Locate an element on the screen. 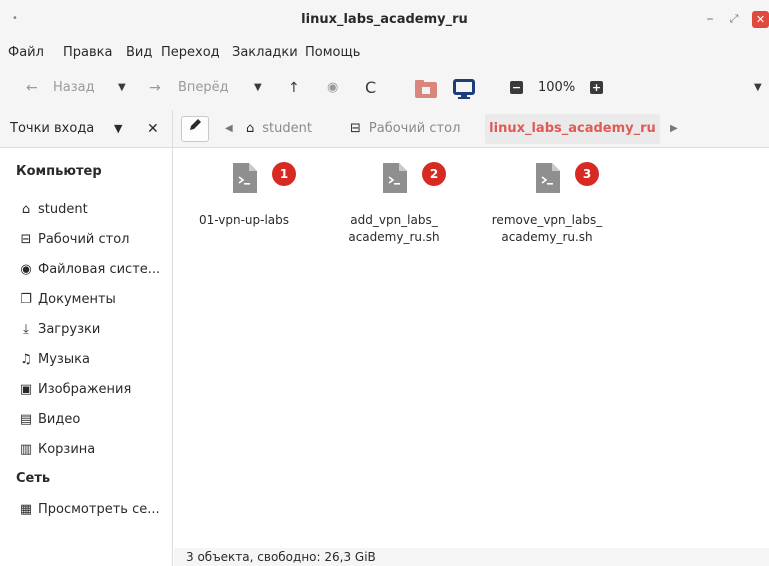 The height and width of the screenshot is (566, 769). status-bar: 3 объекта, свободно: 26,3 GiB is located at coordinates (471, 557).